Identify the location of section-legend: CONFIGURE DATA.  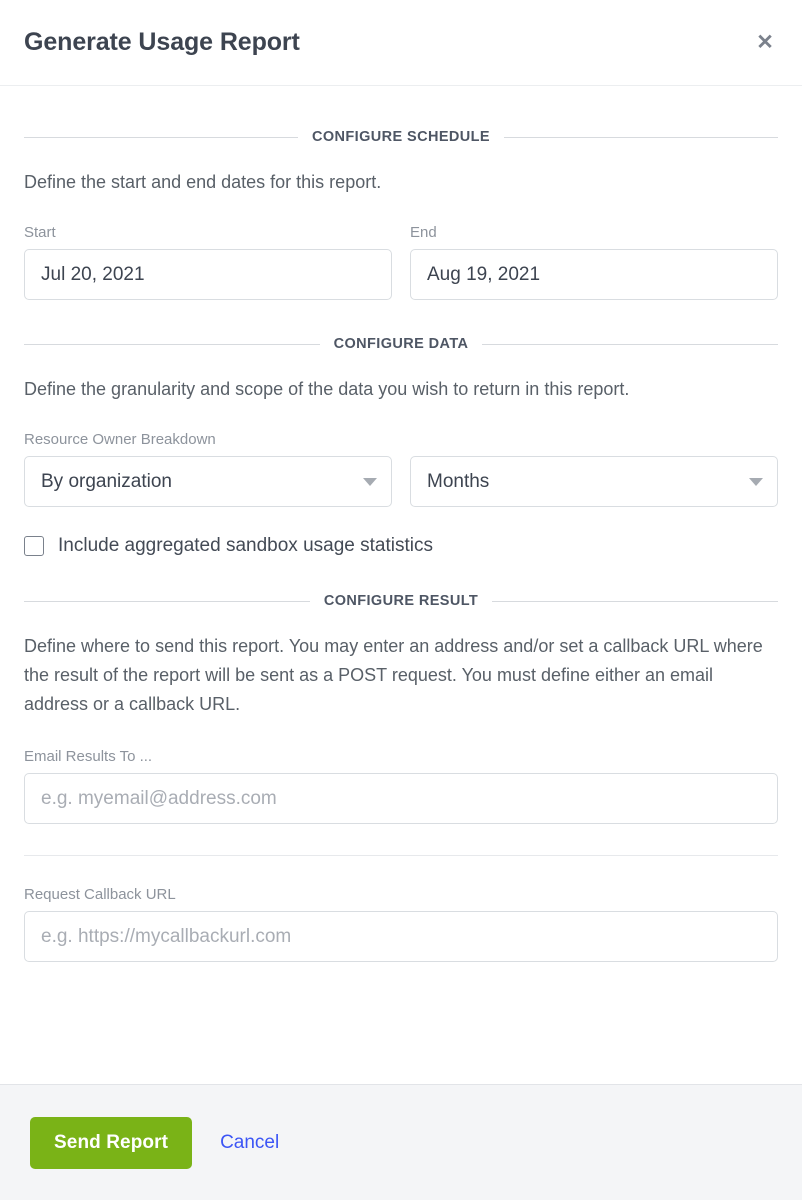
(401, 344).